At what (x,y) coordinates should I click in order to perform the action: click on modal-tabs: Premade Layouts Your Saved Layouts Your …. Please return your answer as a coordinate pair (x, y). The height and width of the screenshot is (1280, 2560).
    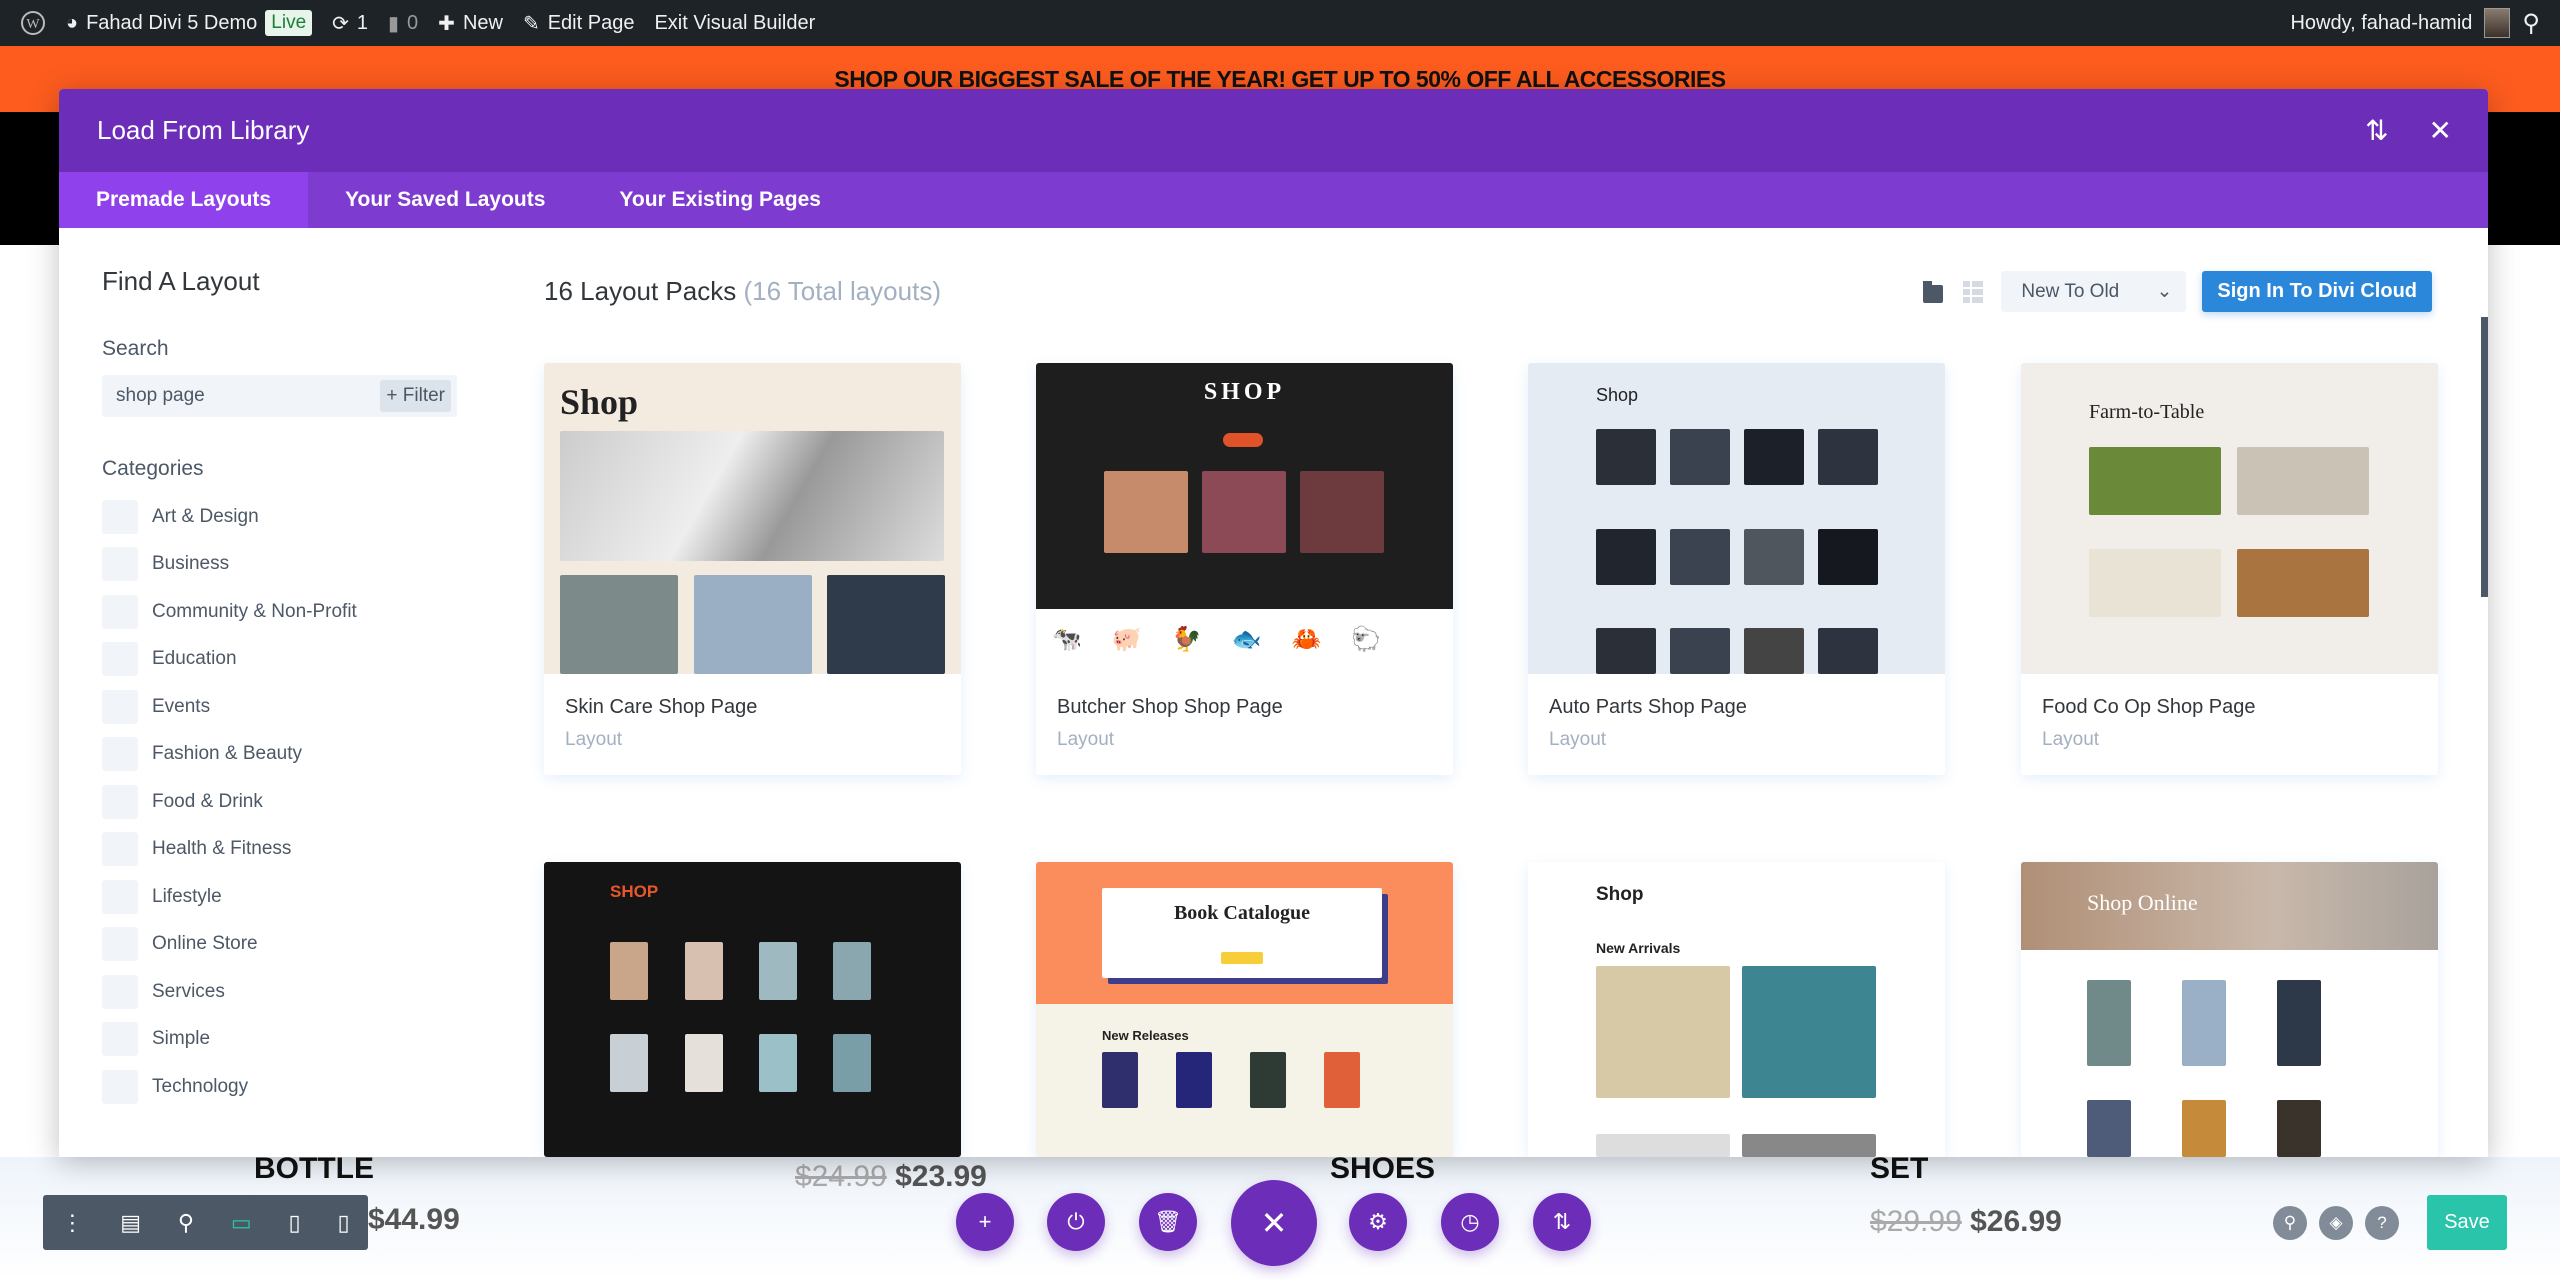
    Looking at the image, I should click on (1273, 200).